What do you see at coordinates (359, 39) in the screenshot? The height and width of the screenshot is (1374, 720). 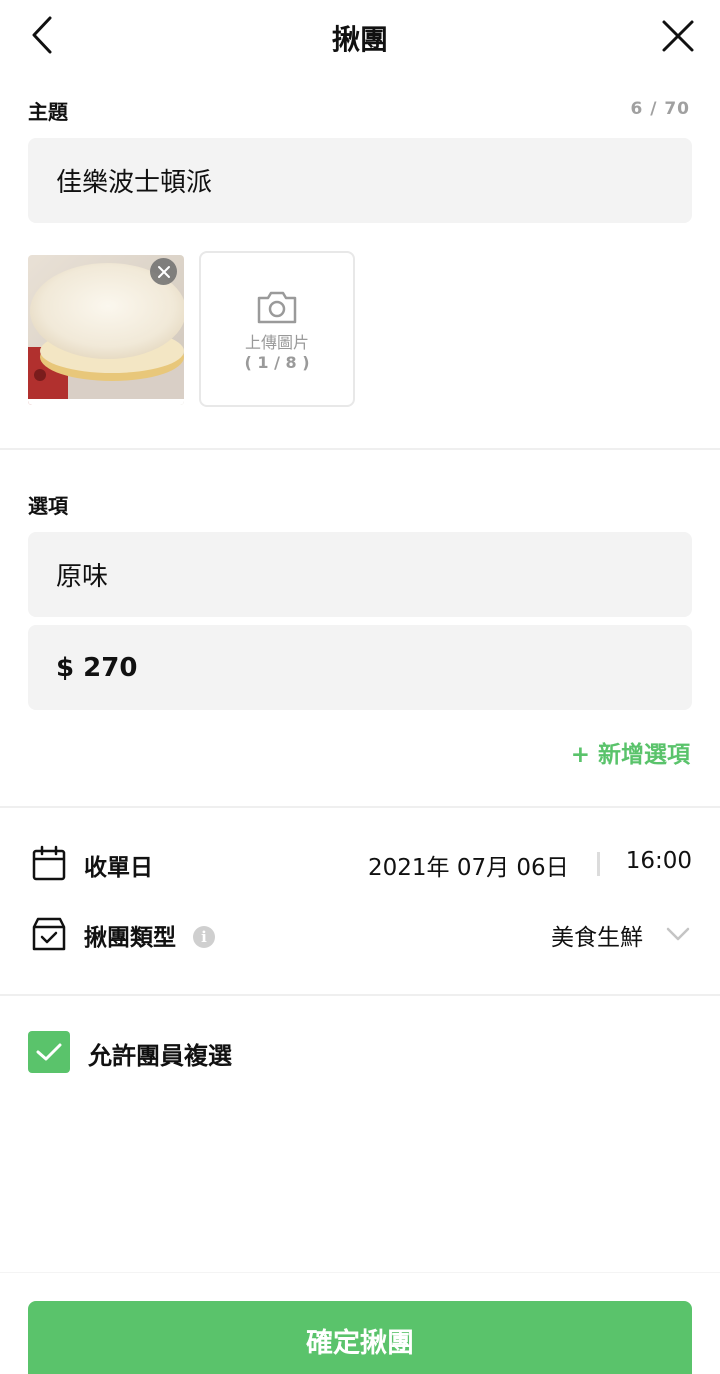 I see `page-title: 揪團` at bounding box center [359, 39].